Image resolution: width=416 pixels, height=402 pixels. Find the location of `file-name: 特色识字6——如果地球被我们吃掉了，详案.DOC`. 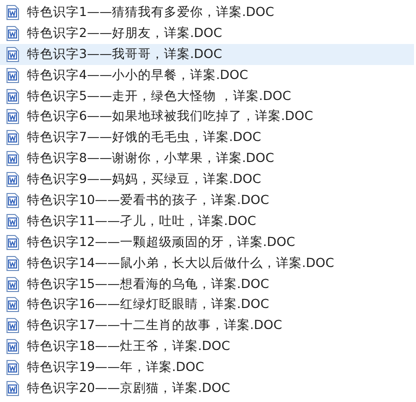

file-name: 特色识字6——如果地球被我们吃掉了，详案.DOC is located at coordinates (170, 117).